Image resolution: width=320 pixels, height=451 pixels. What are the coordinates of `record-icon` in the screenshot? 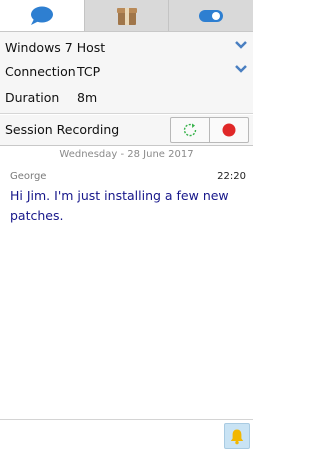 It's located at (229, 130).